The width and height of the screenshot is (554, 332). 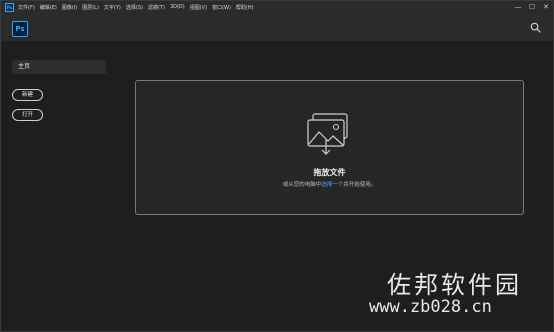 I want to click on photoshop-logo: Ps, so click(x=20, y=29).